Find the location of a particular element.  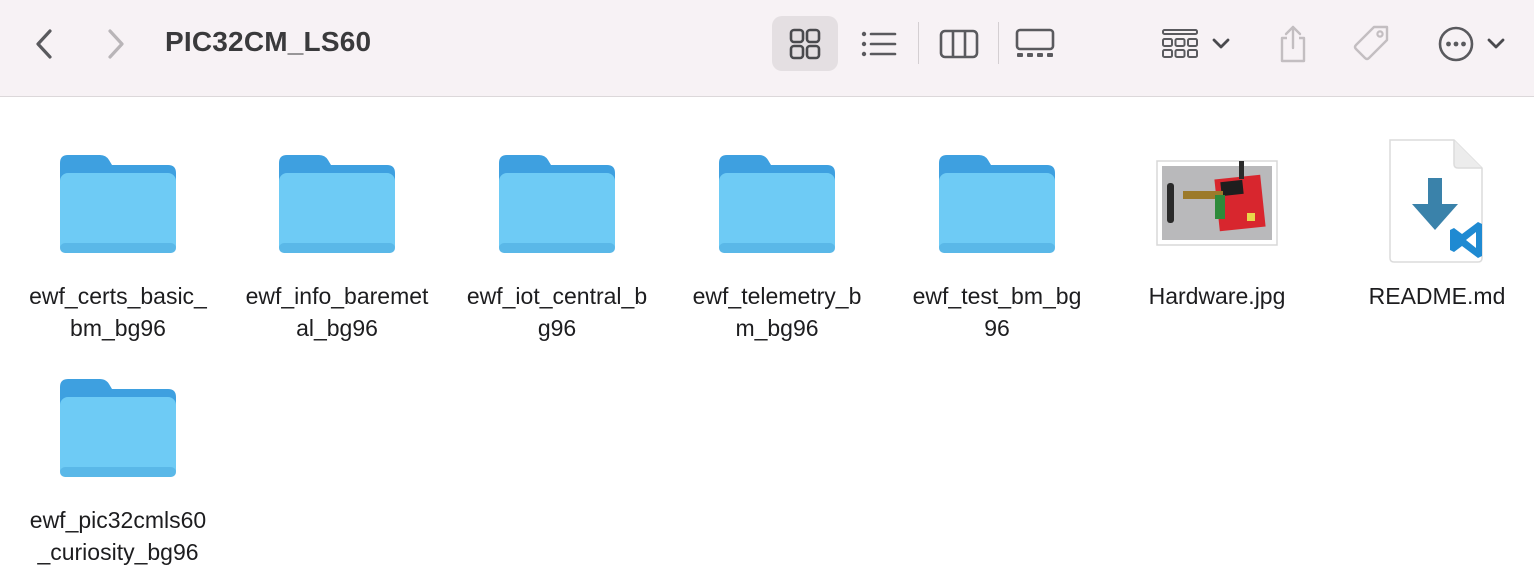

list-view-icon is located at coordinates (879, 43).